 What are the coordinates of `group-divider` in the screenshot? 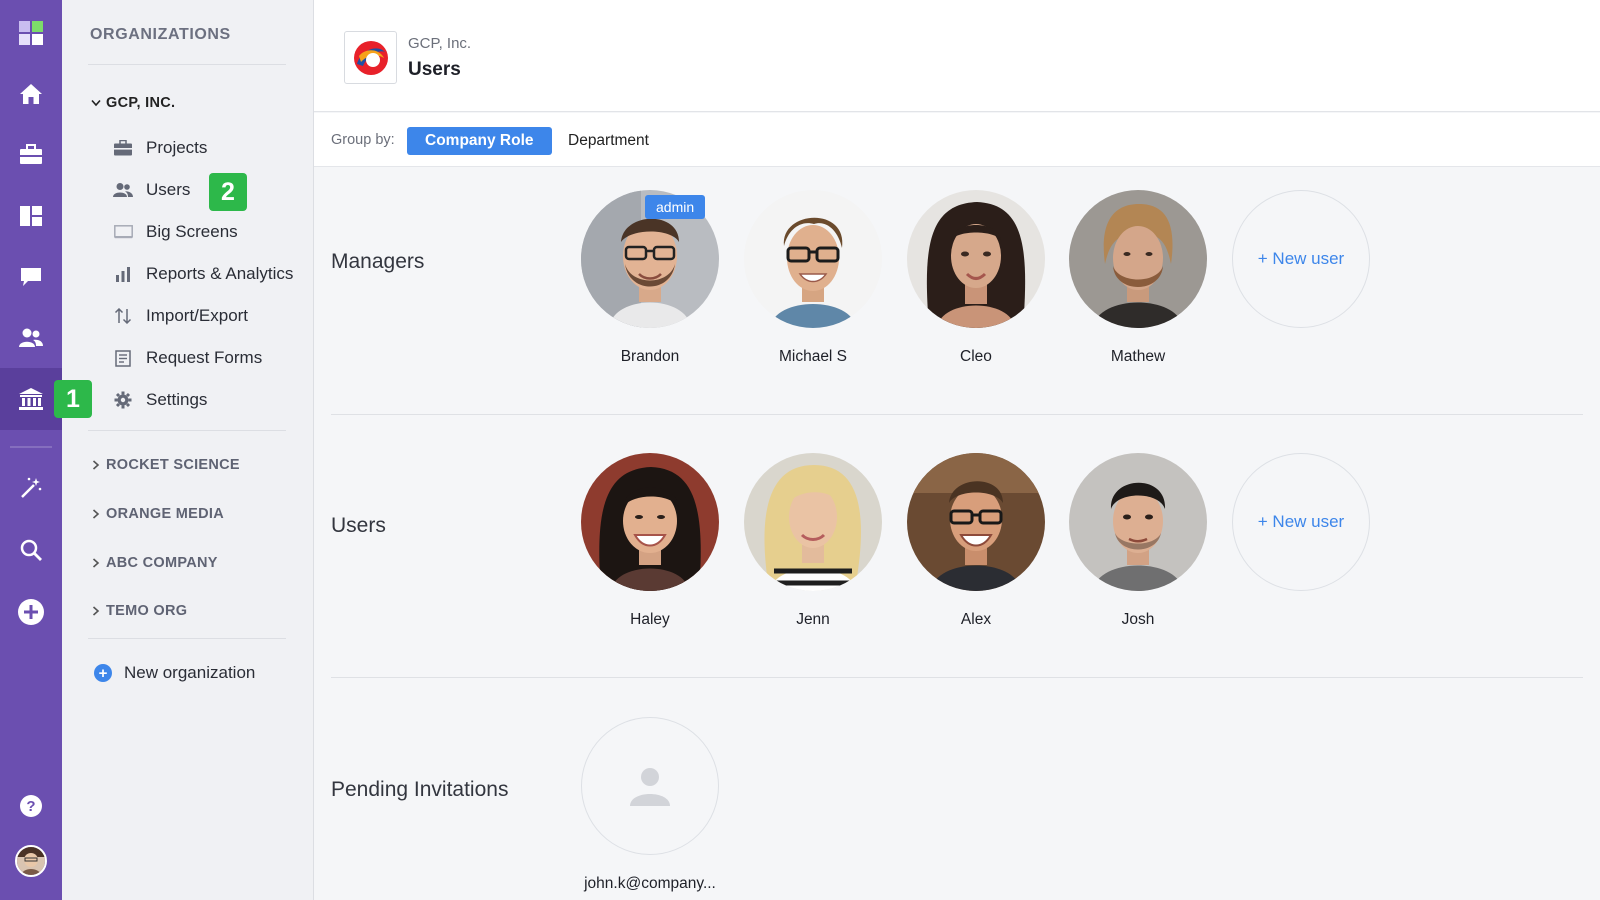 It's located at (957, 677).